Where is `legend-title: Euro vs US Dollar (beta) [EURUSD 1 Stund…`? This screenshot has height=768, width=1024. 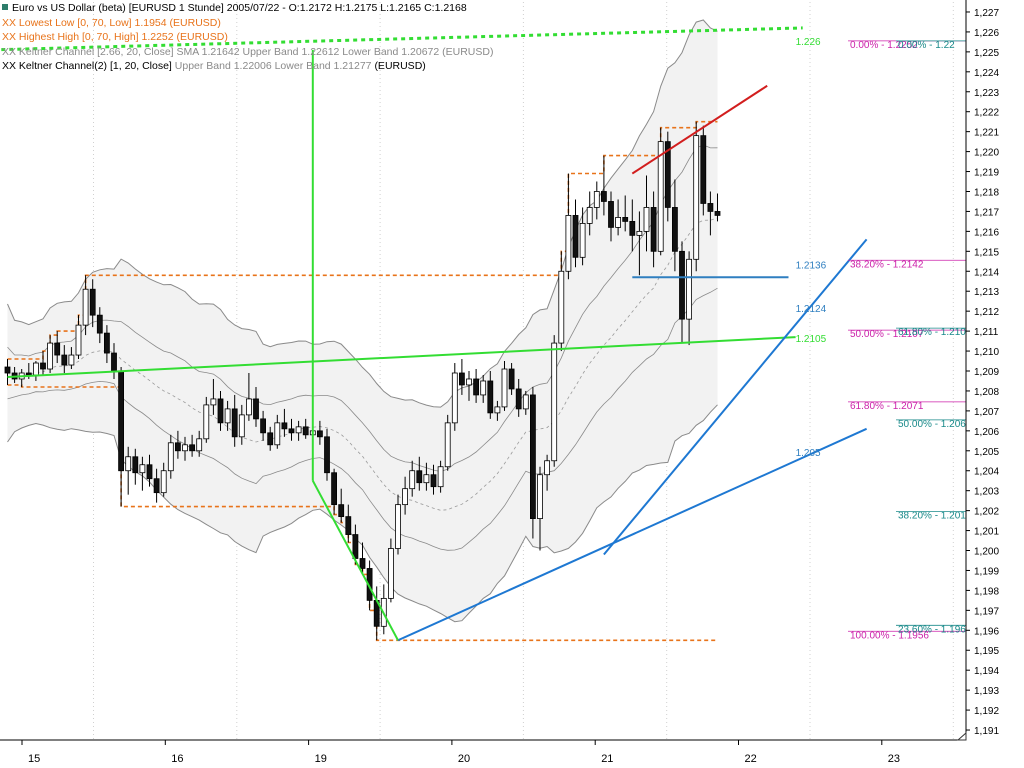
legend-title: Euro vs US Dollar (beta) [EURUSD 1 Stund… is located at coordinates (247, 8).